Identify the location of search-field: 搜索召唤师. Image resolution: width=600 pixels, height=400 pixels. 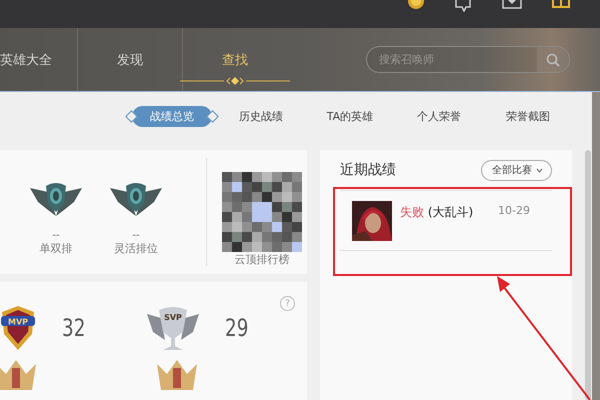
(468, 59).